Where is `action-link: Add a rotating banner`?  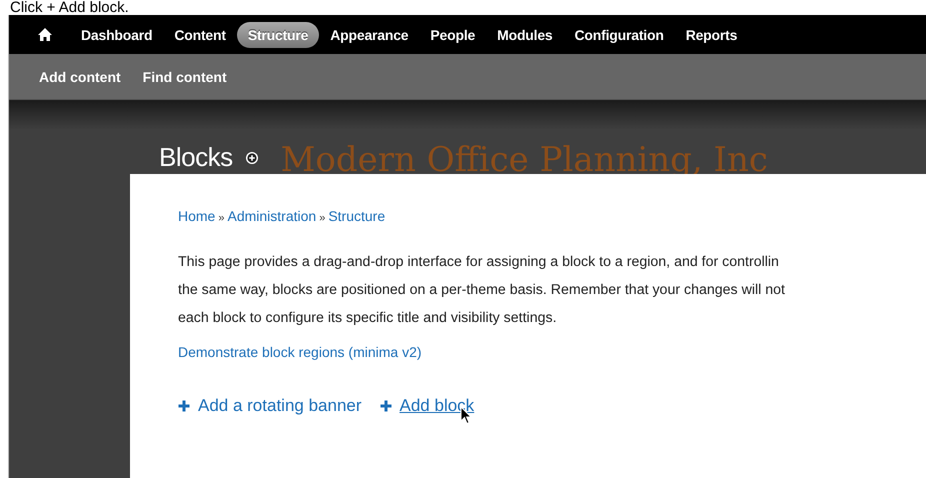 action-link: Add a rotating banner is located at coordinates (280, 406).